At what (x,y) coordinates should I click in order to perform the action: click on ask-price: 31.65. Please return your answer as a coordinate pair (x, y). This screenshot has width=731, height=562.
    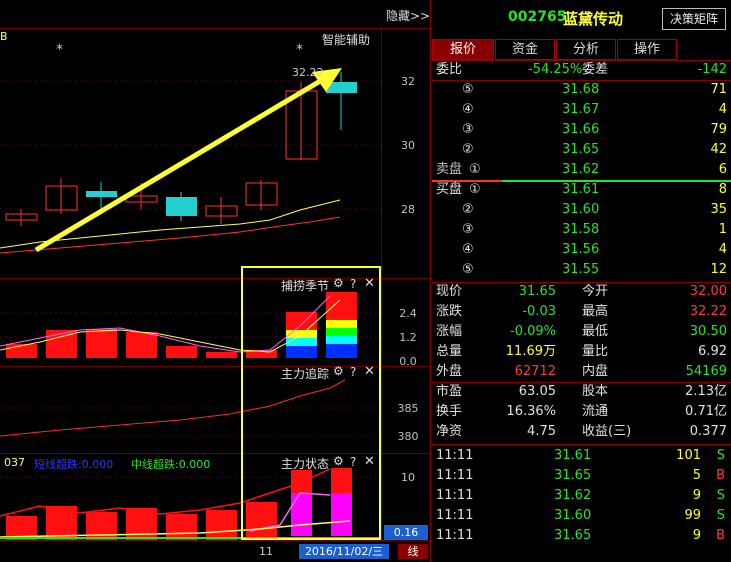
    Looking at the image, I should click on (581, 149).